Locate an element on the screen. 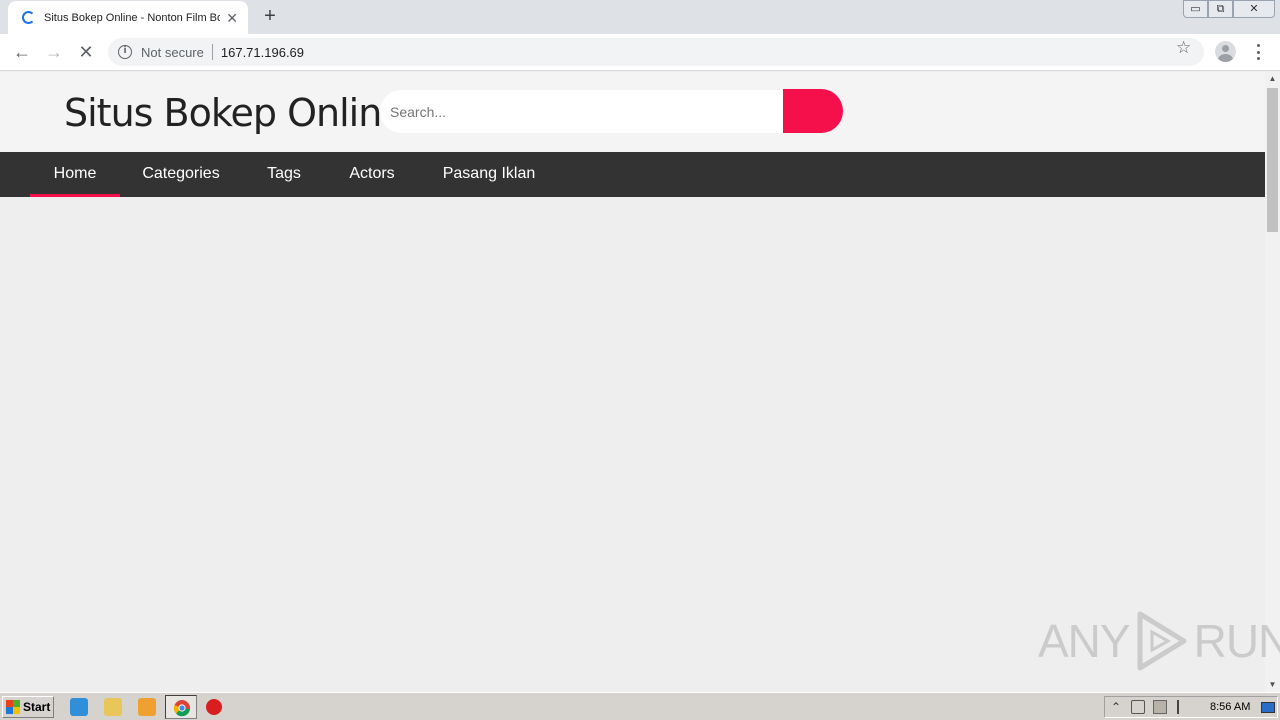 This screenshot has width=1280, height=720. maximize-icon: ⧉ is located at coordinates (1220, 8).